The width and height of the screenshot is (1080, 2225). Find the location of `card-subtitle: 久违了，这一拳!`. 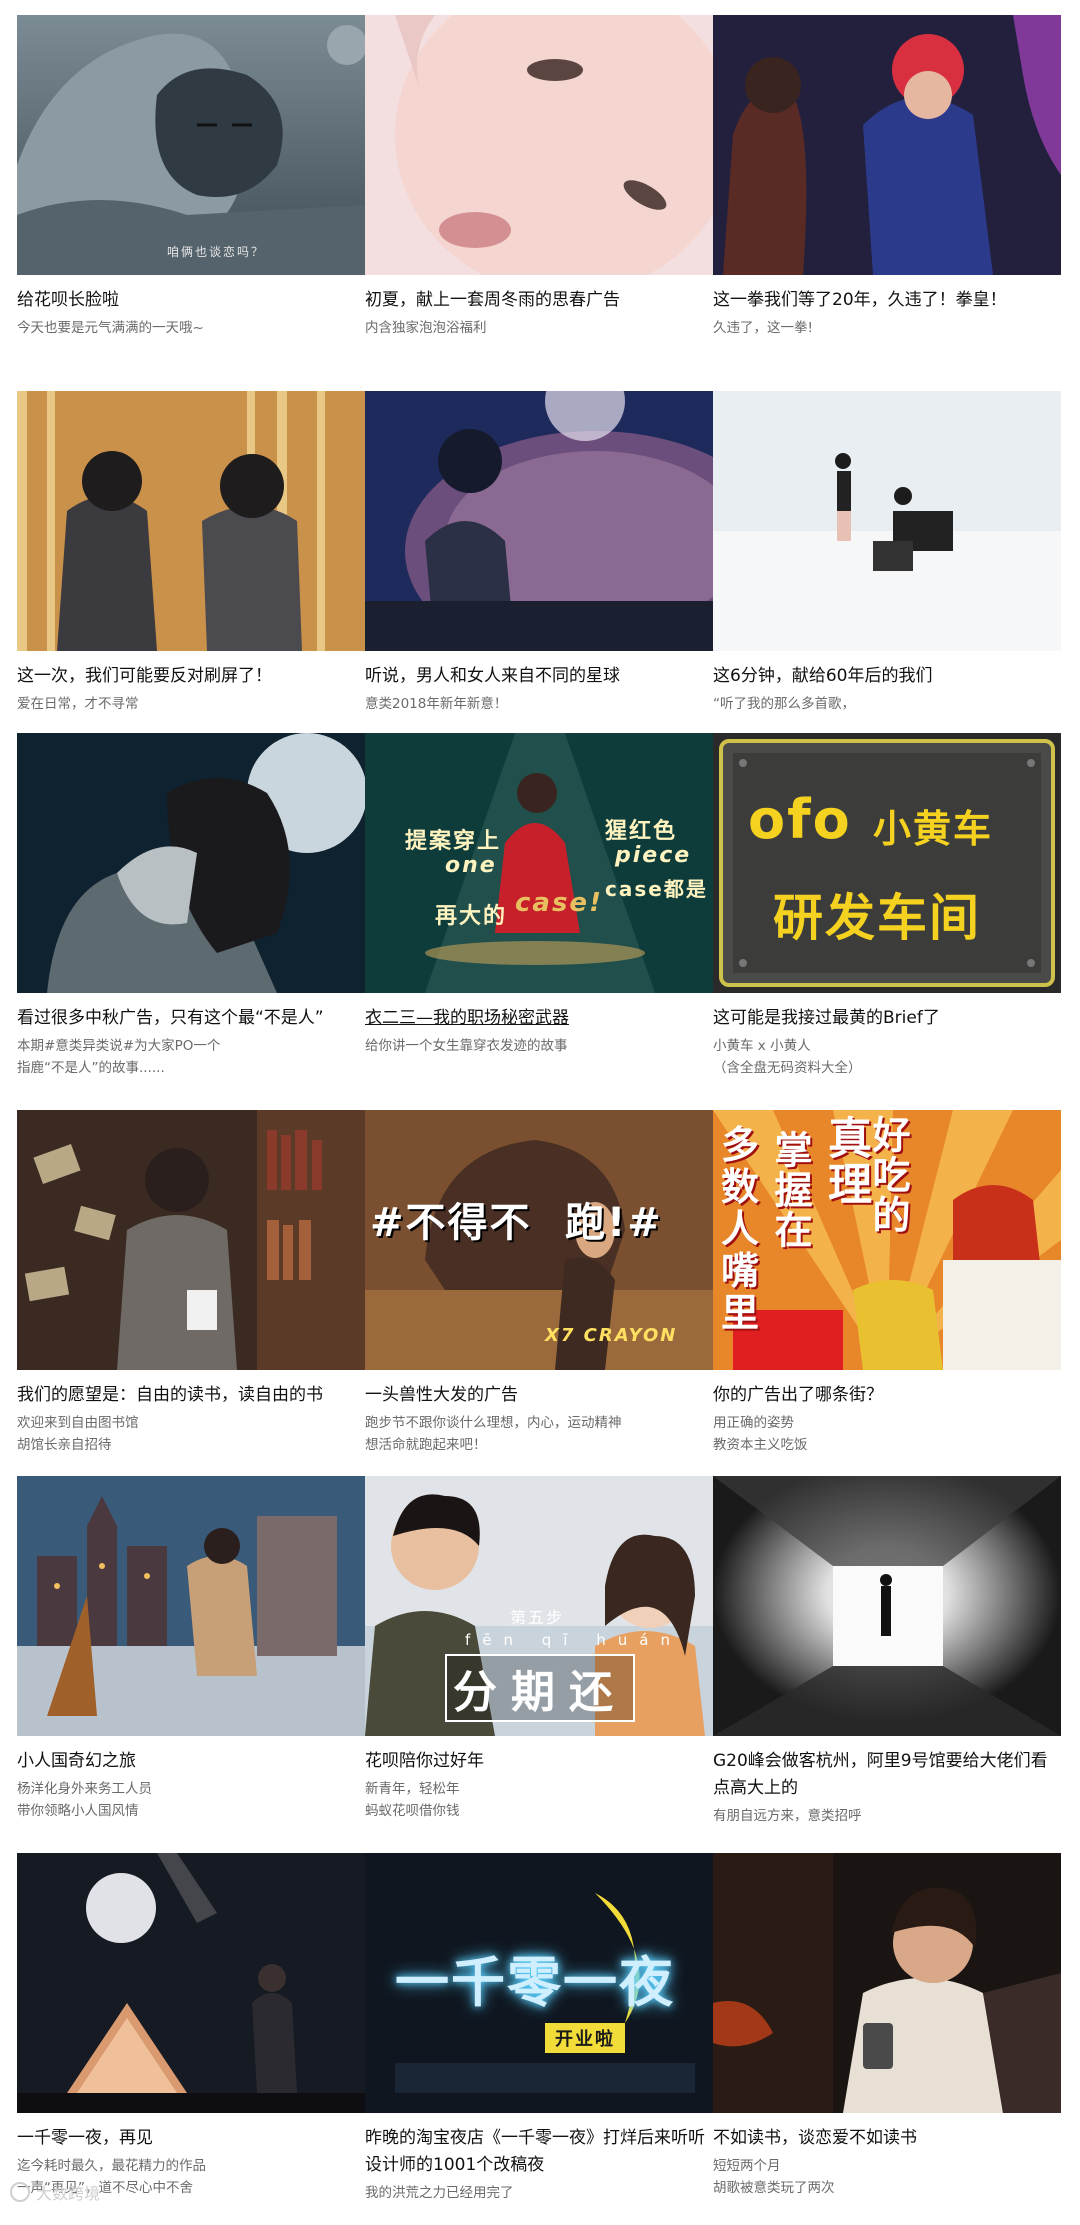

card-subtitle: 久违了，这一拳! is located at coordinates (763, 328).